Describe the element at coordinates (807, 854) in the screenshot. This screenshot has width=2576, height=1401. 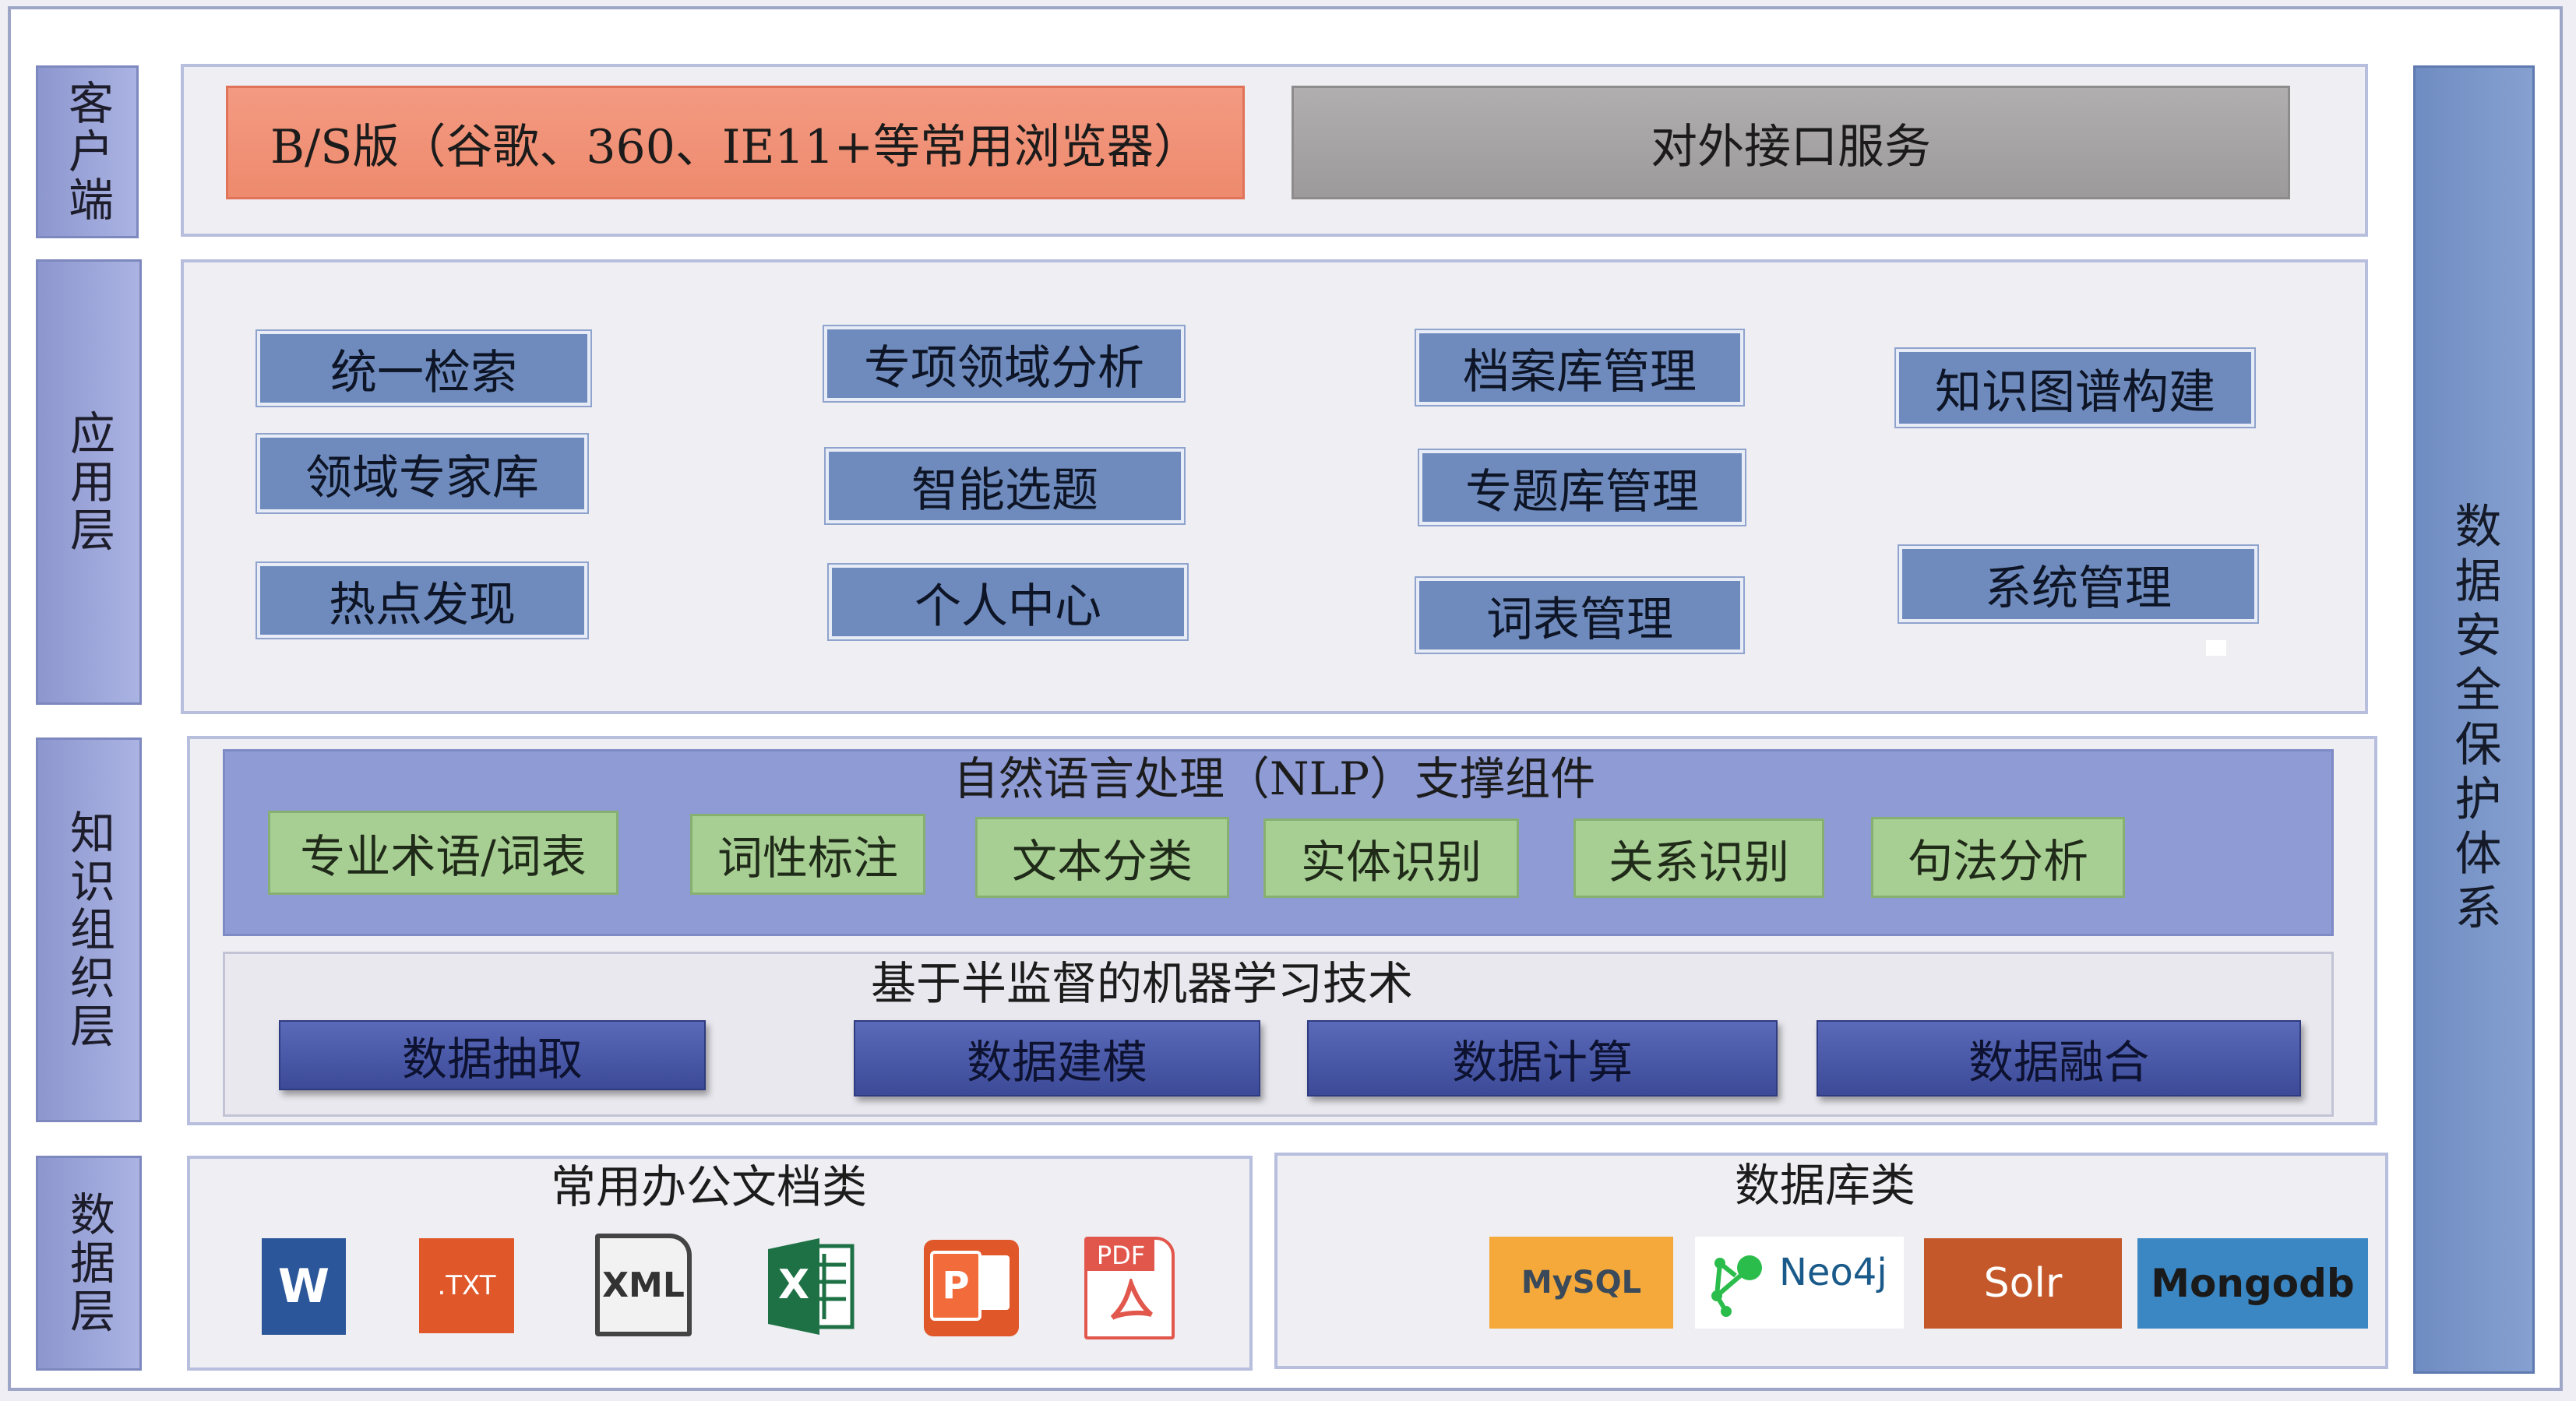
I see `nlp-item-pos-tagging: 词性标注` at that location.